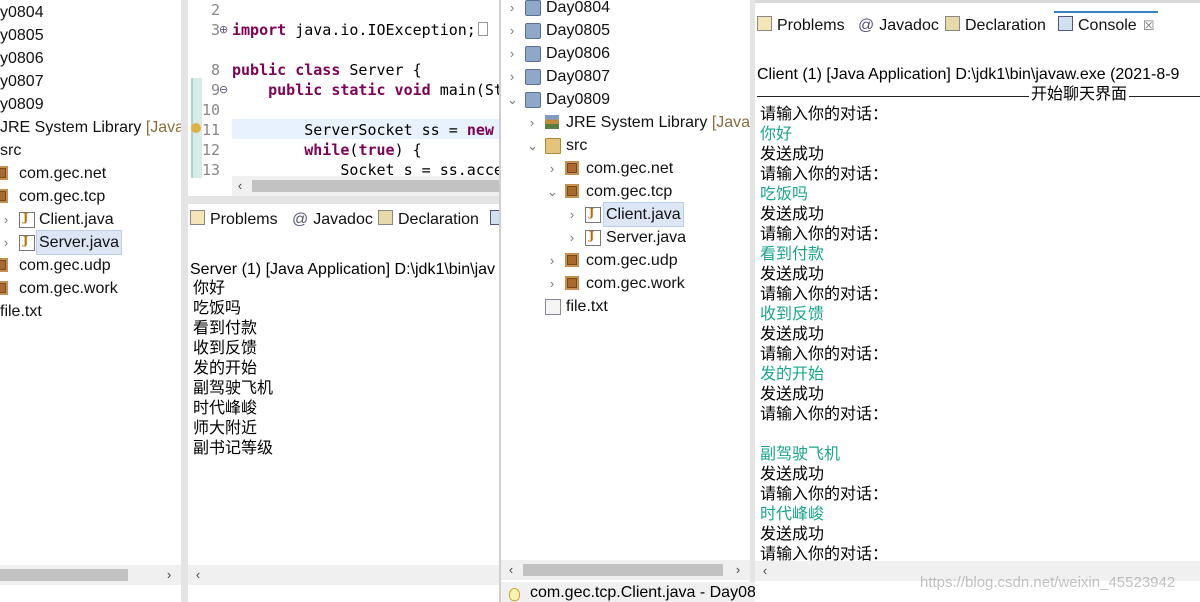  Describe the element at coordinates (578, 99) in the screenshot. I see `tree-label: Day0809` at that location.